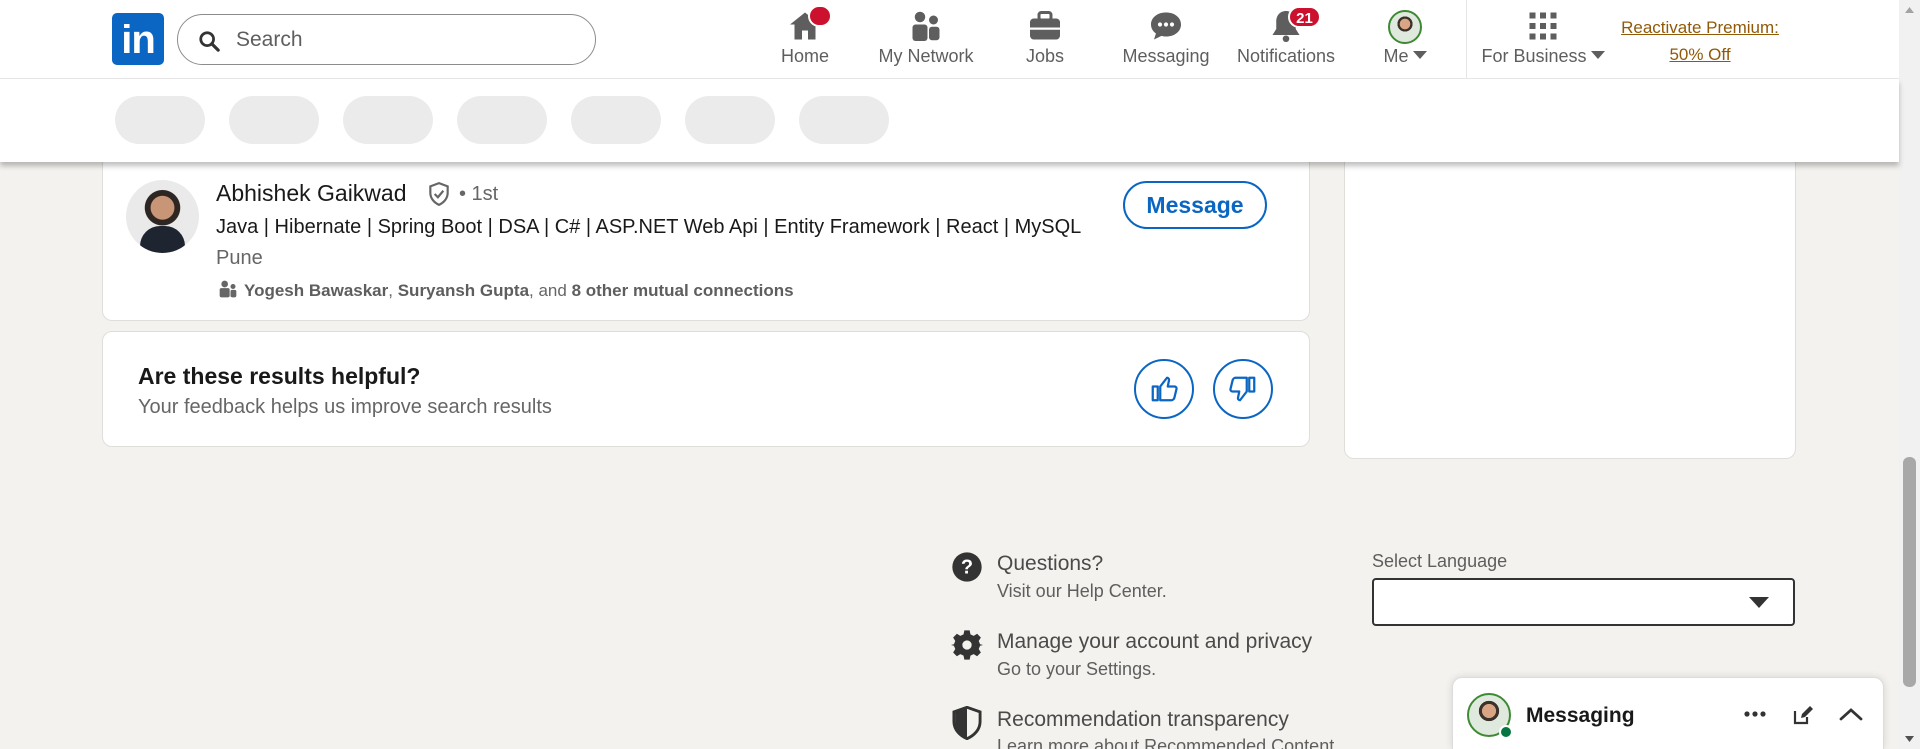 The height and width of the screenshot is (749, 1920). What do you see at coordinates (967, 645) in the screenshot?
I see `gear-icon` at bounding box center [967, 645].